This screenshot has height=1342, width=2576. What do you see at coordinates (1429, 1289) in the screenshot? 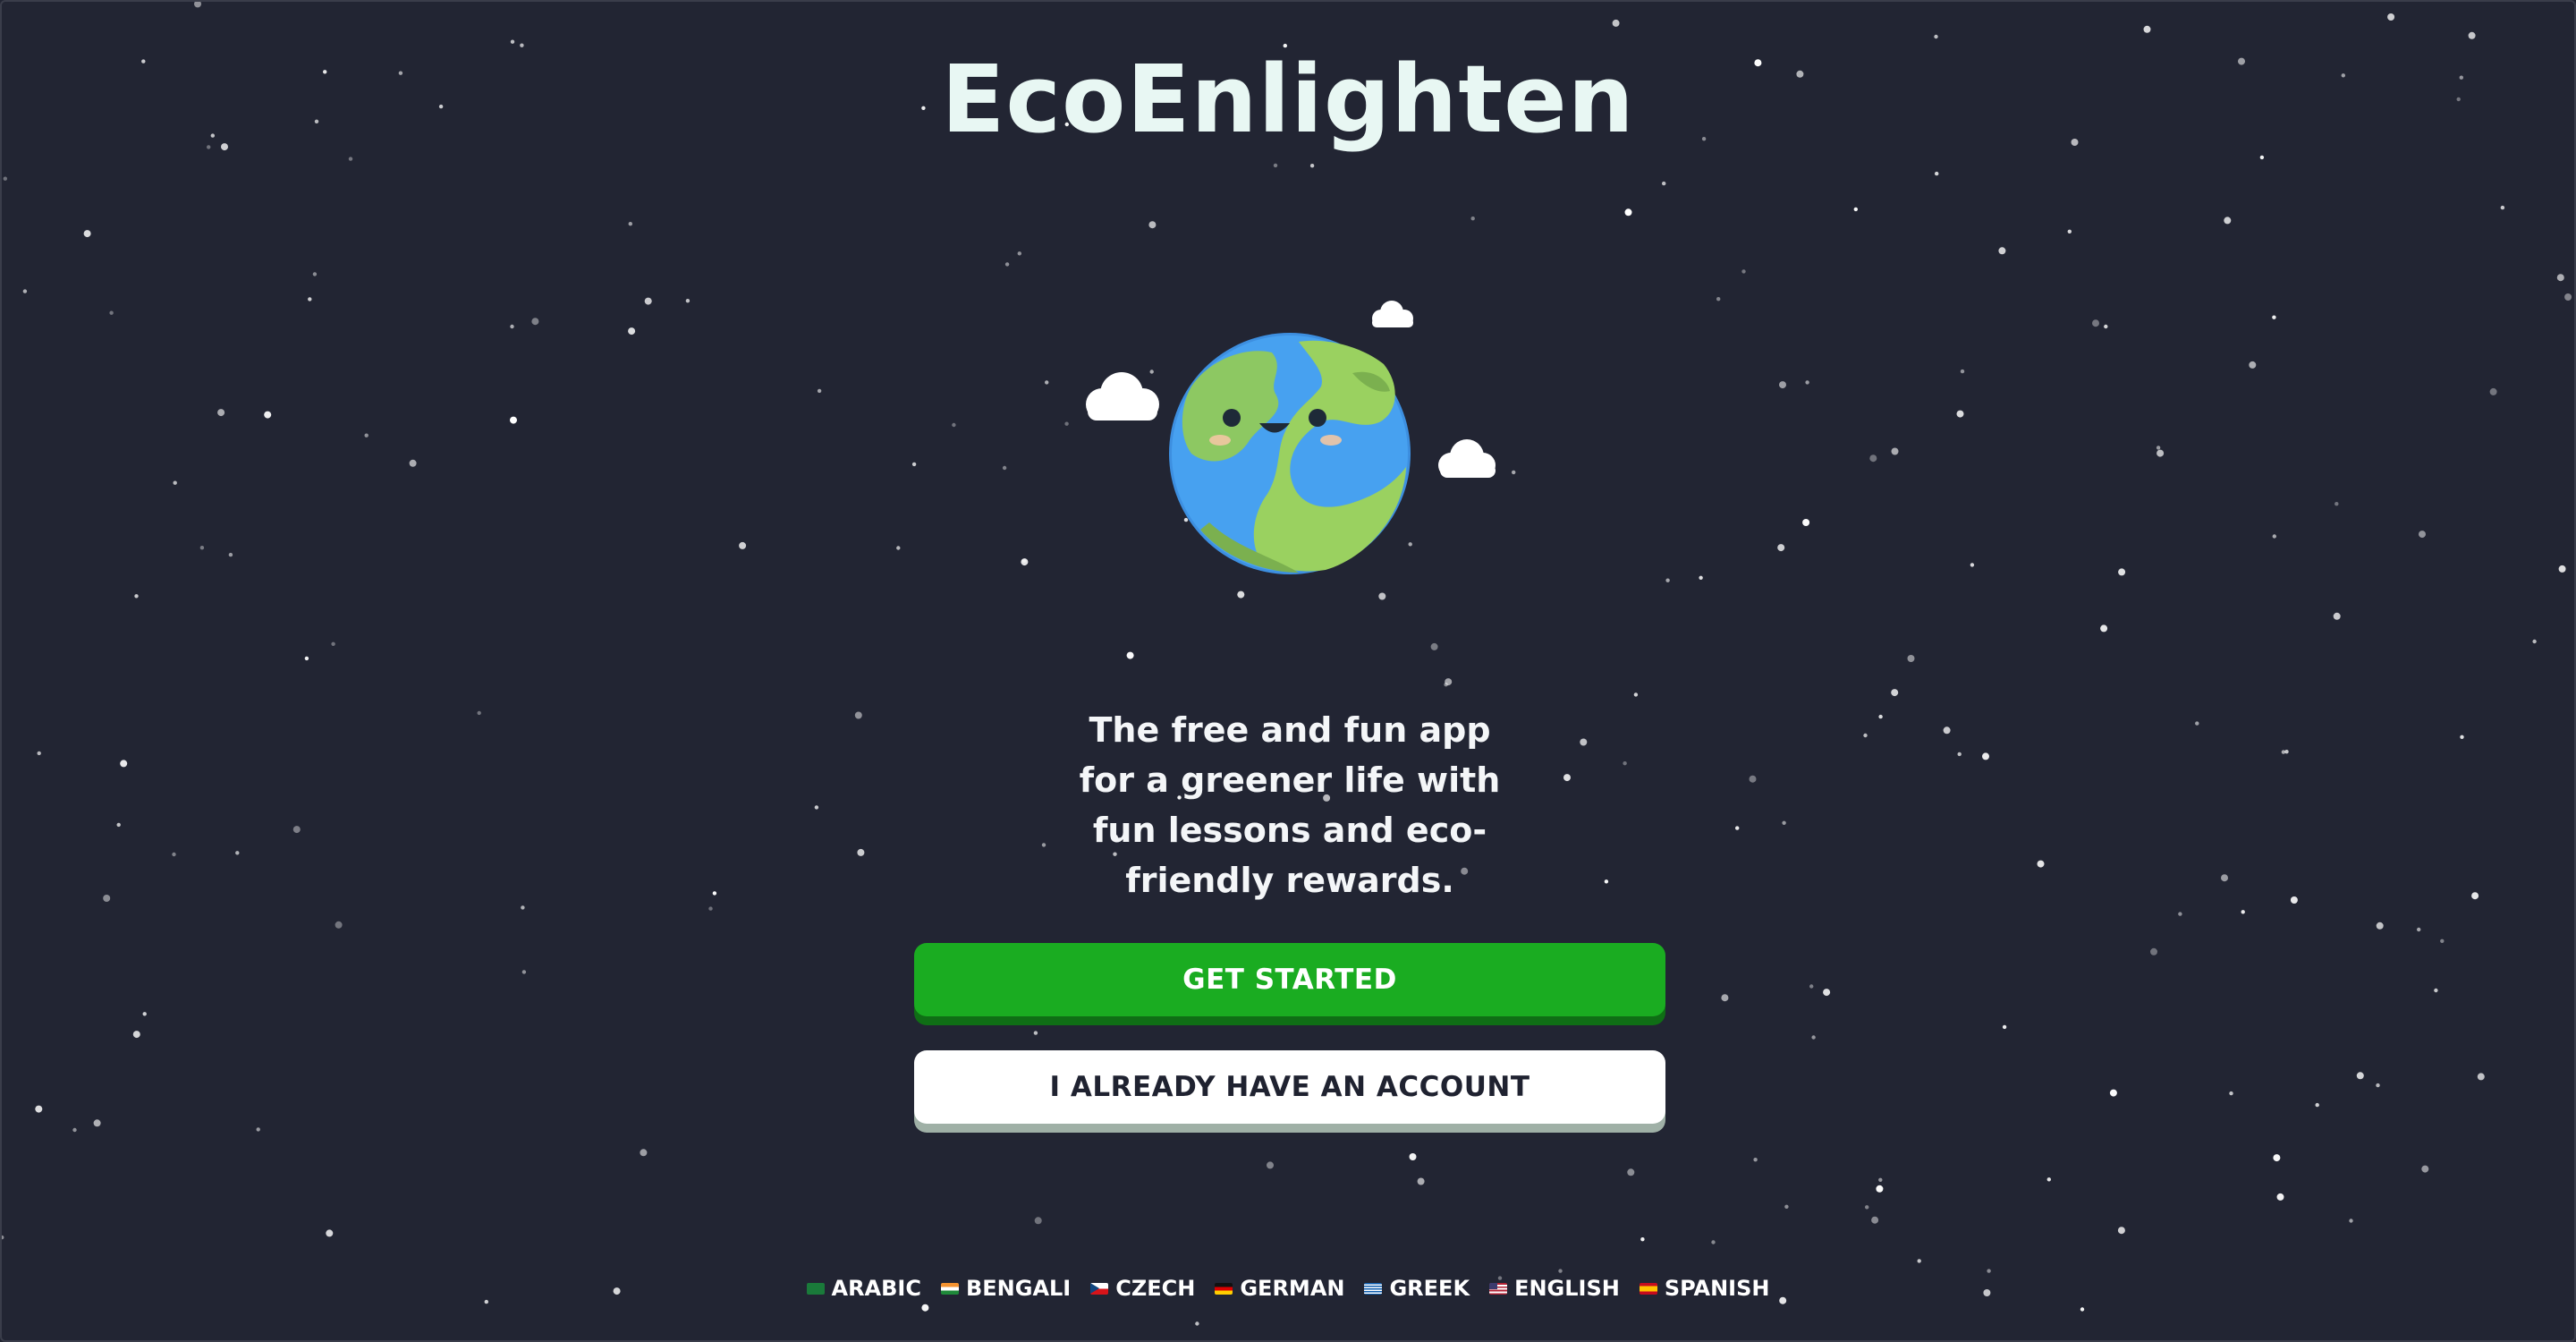
I see `language-label: GREEK` at bounding box center [1429, 1289].